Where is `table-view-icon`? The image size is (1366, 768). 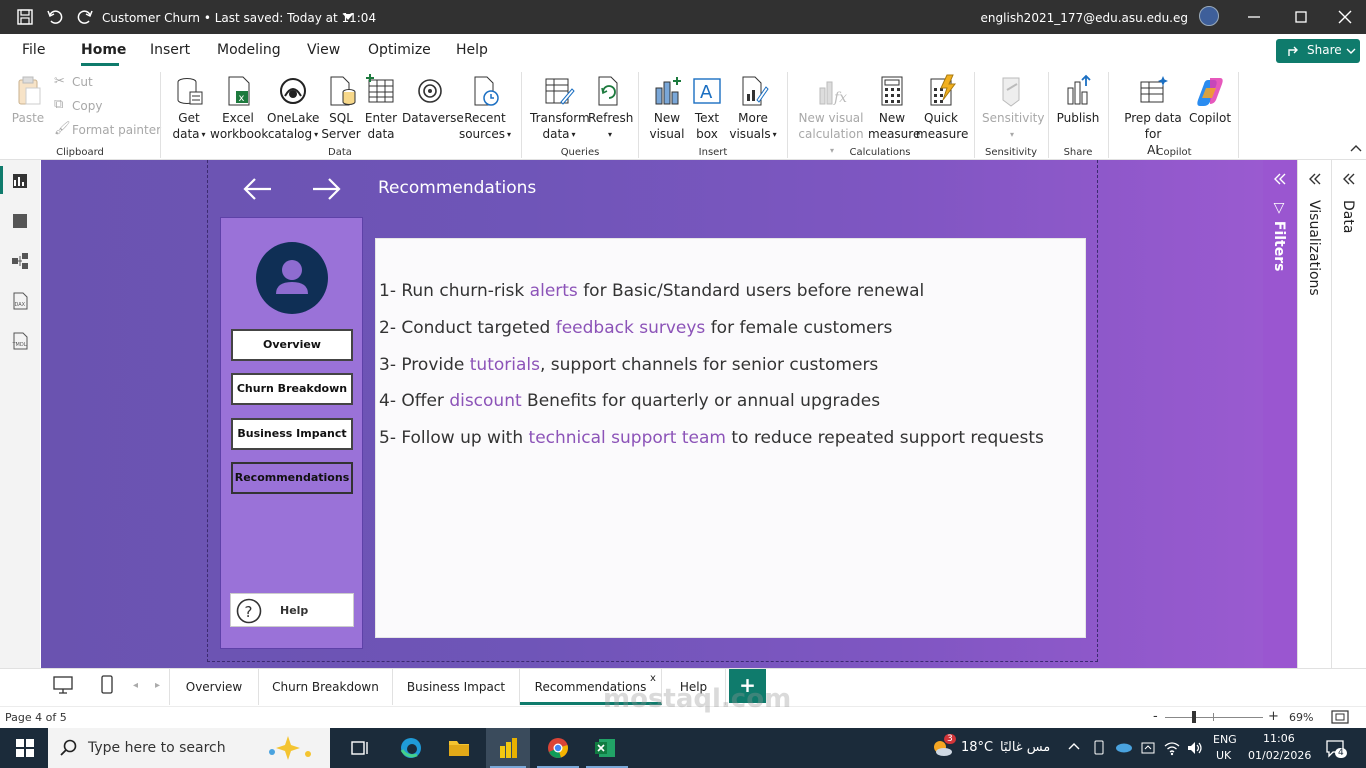
table-view-icon is located at coordinates (20, 221).